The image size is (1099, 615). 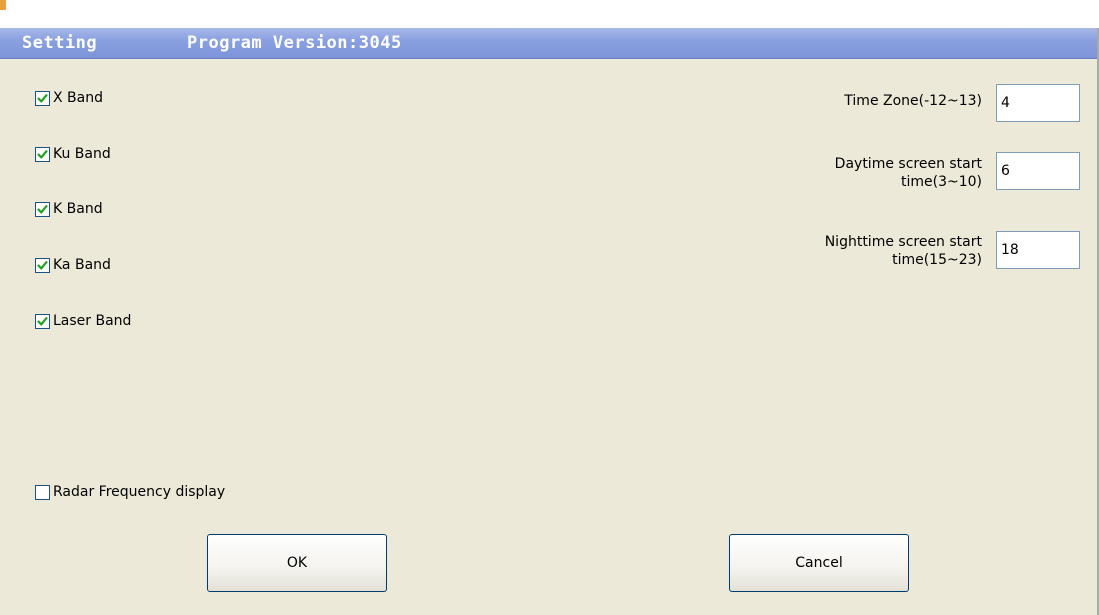 What do you see at coordinates (42, 492) in the screenshot?
I see `radar-frequency-checkbox` at bounding box center [42, 492].